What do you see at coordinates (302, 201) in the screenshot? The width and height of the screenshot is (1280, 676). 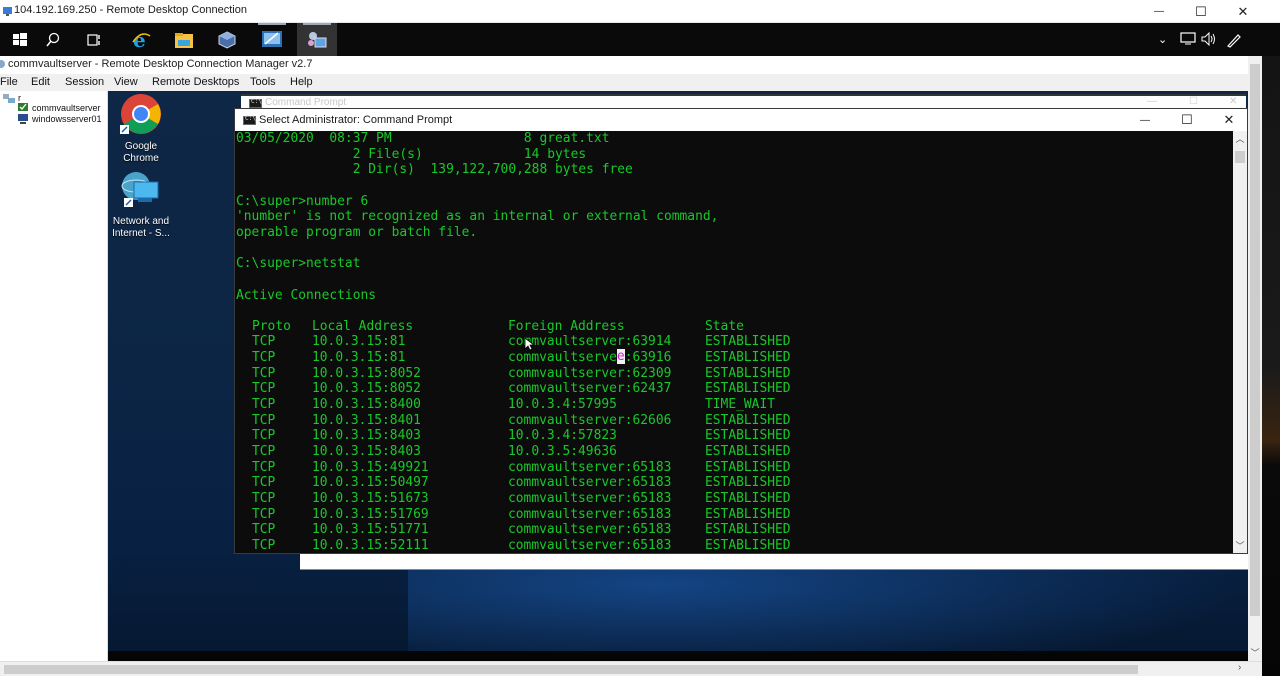 I see `console-line: C:\super>number 6` at bounding box center [302, 201].